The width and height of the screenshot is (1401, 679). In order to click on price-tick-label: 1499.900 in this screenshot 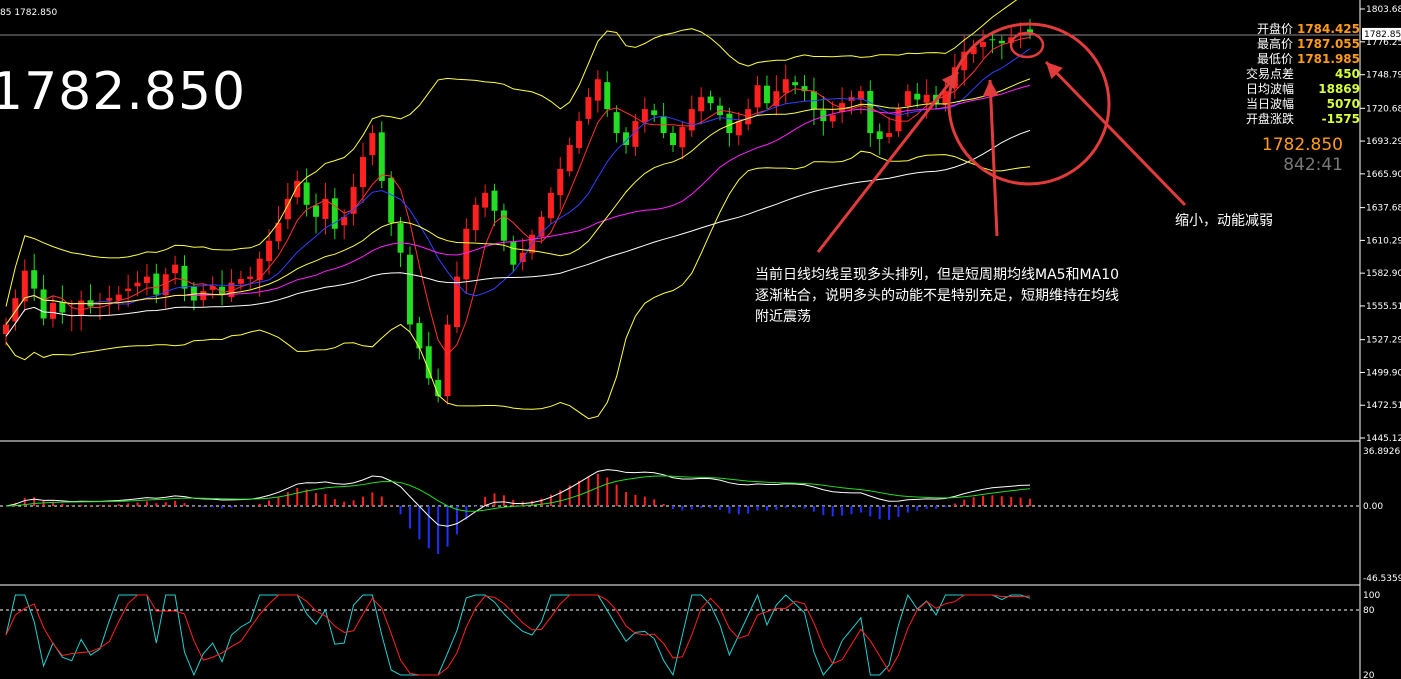, I will do `click(1383, 373)`.